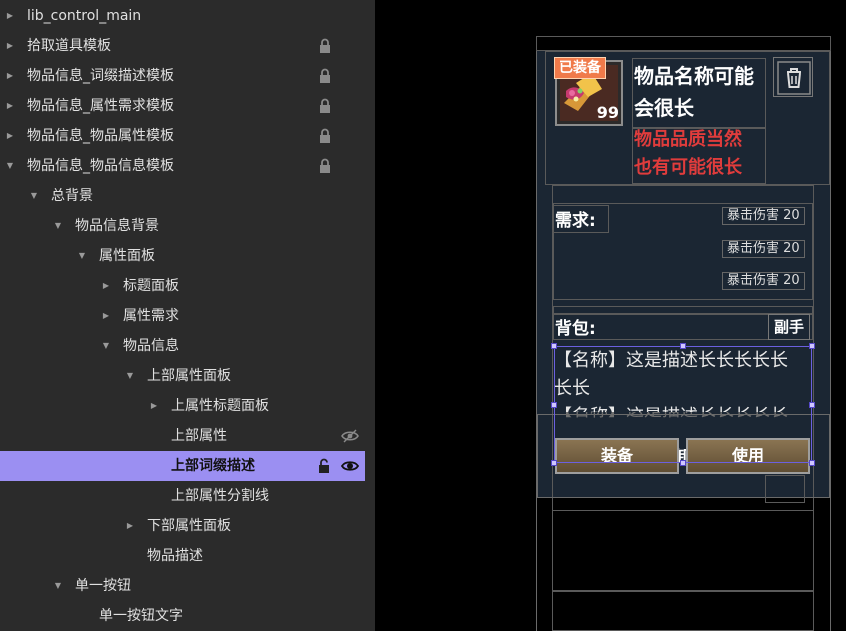 The height and width of the screenshot is (631, 846). Describe the element at coordinates (580, 68) in the screenshot. I see `equipped-badge: 已装备` at that location.